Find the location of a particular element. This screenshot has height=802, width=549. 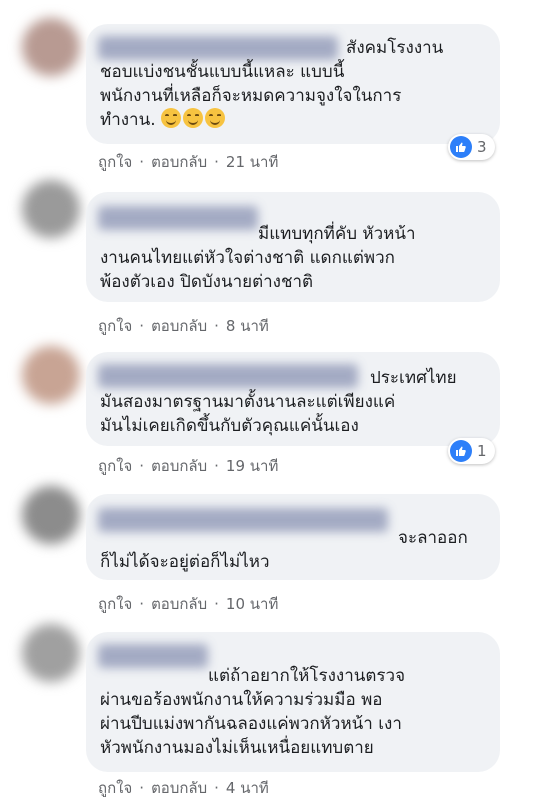

comment-text-lead: จะลาออก is located at coordinates (433, 538).